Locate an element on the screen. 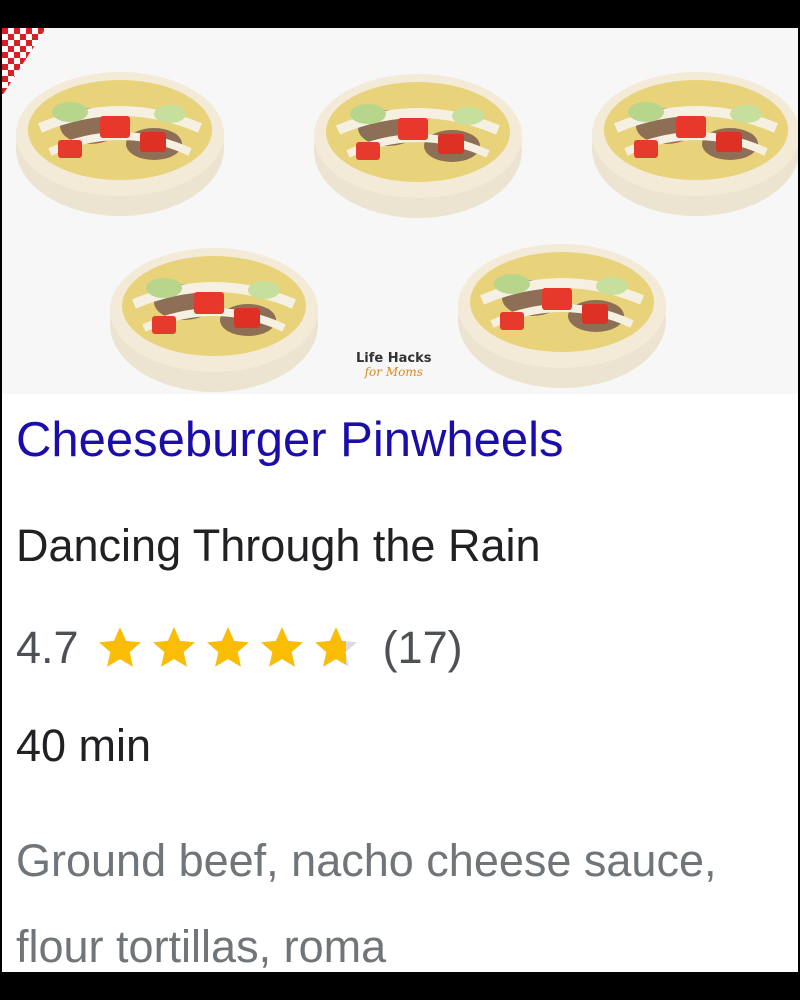 This screenshot has height=1000, width=800. recipe-title-link: Cheeseburger Pinwheels is located at coordinates (290, 440).